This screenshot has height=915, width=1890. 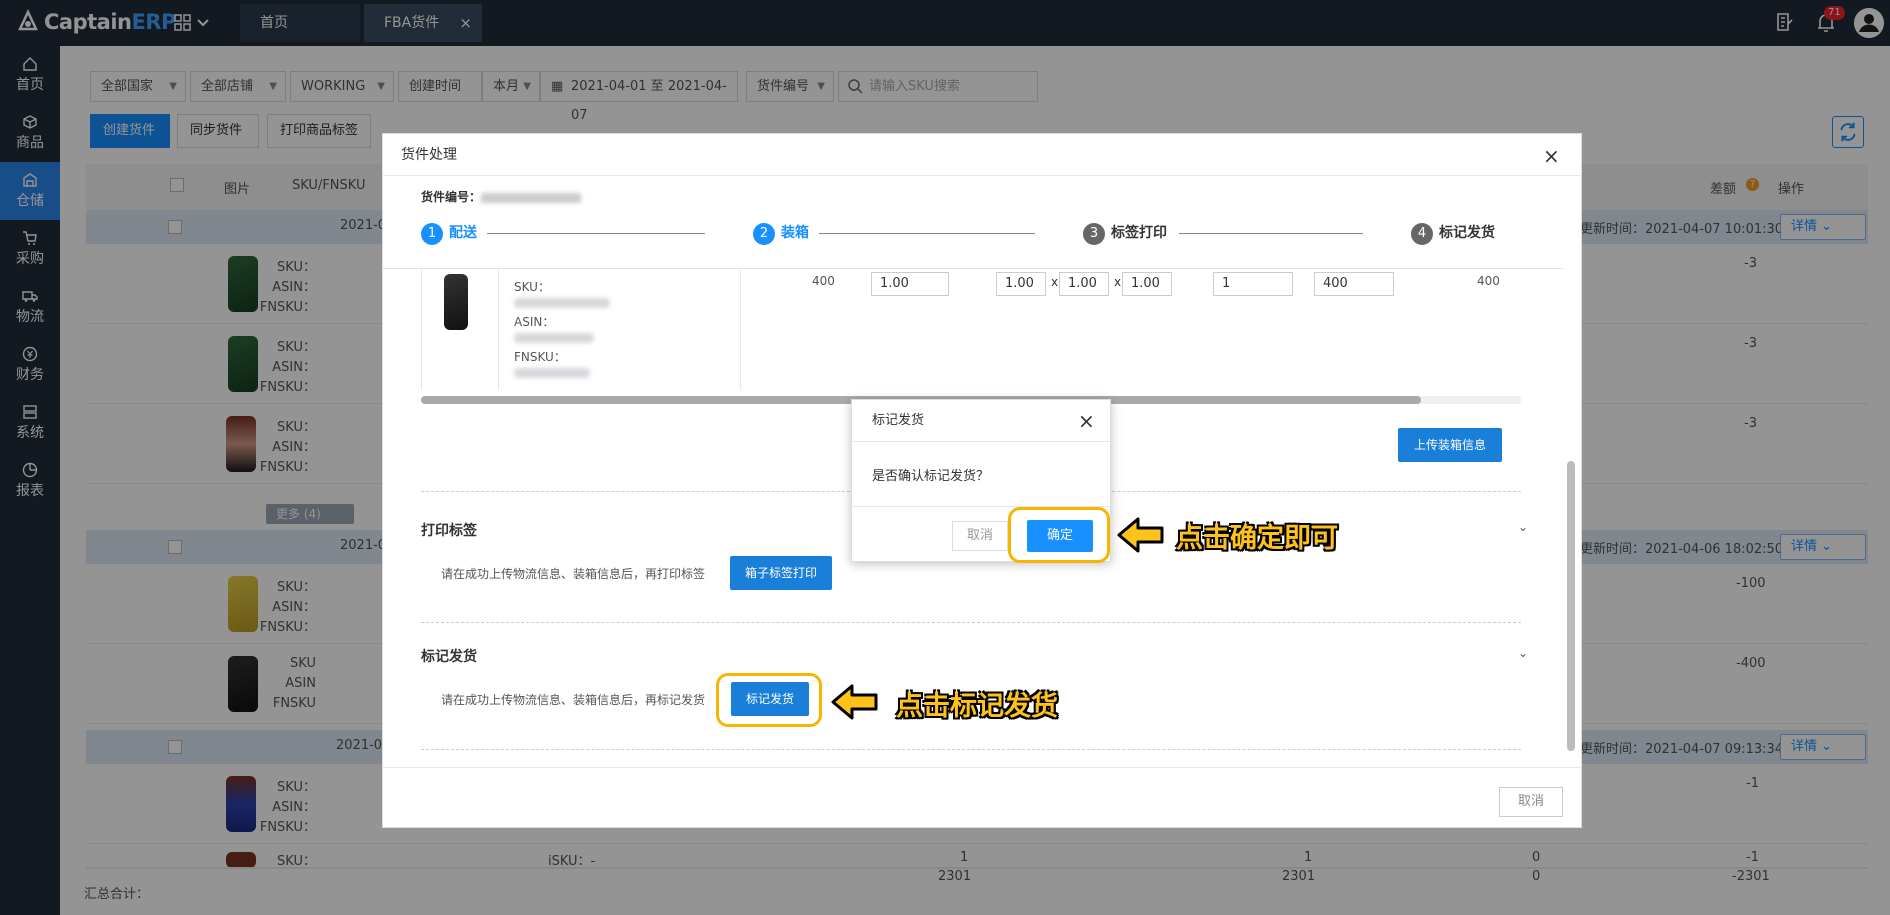 I want to click on print-label-section-title: 打印标签, so click(x=449, y=531).